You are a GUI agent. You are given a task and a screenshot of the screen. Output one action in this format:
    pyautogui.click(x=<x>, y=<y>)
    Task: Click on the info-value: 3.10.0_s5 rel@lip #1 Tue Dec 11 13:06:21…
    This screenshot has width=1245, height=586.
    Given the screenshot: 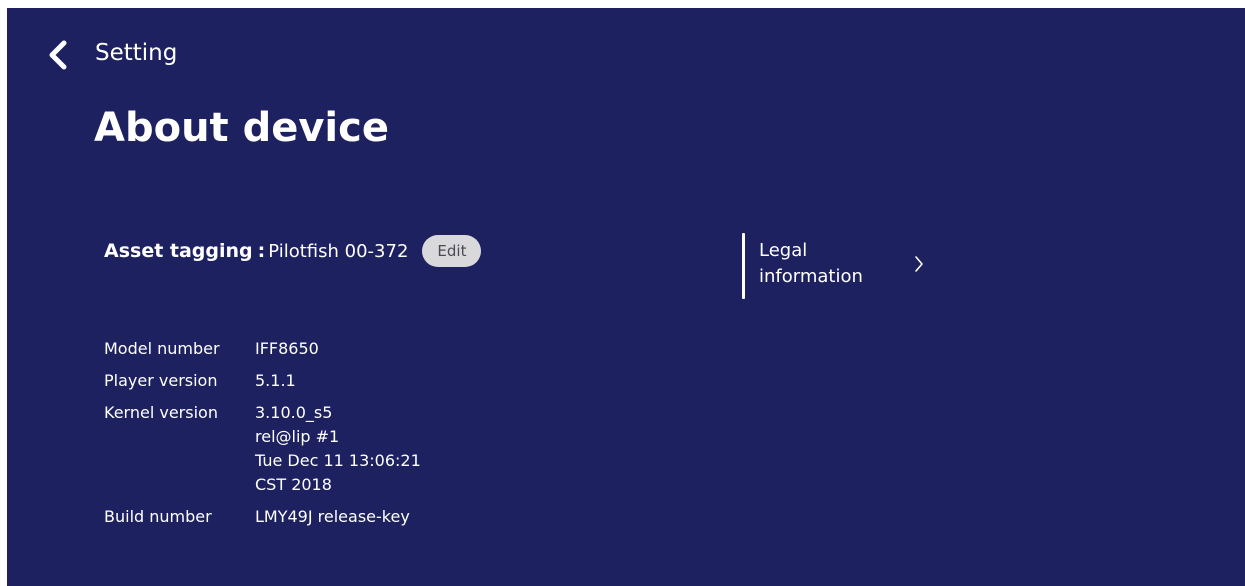 What is the action you would take?
    pyautogui.click(x=338, y=449)
    